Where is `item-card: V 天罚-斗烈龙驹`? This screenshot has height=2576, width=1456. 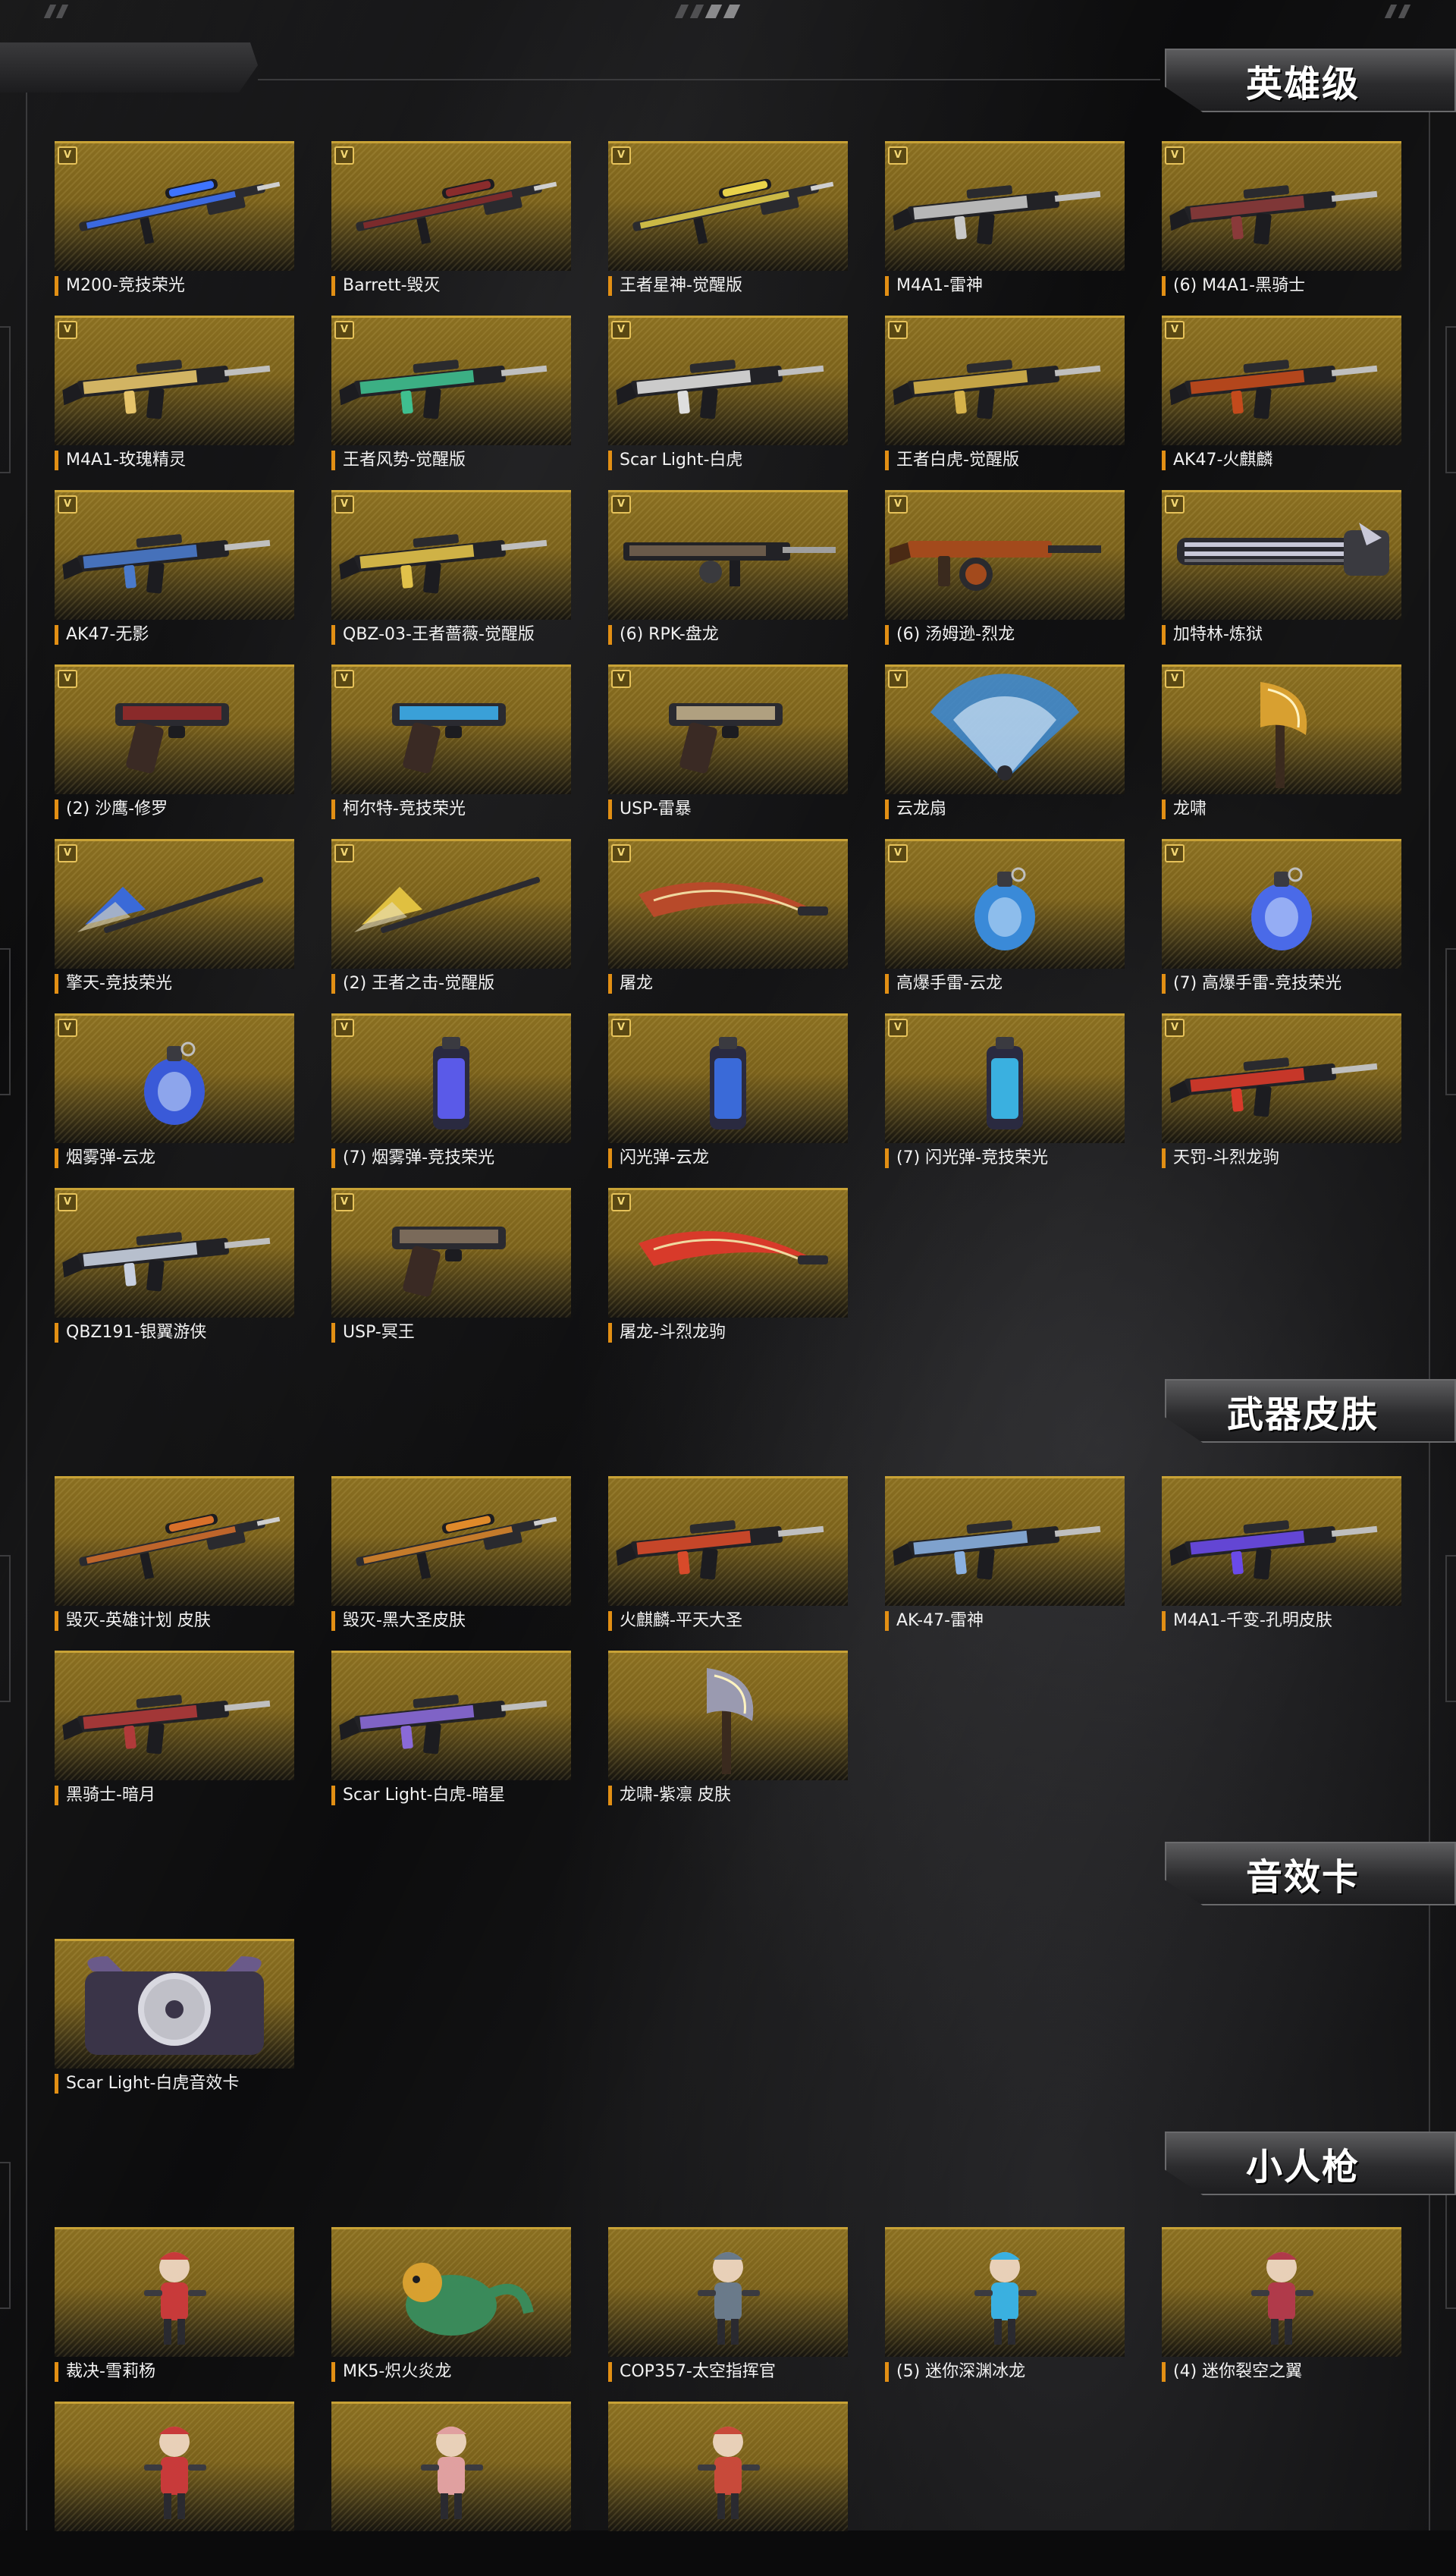
item-card: V 天罚-斗烈龙驹 is located at coordinates (1281, 1100).